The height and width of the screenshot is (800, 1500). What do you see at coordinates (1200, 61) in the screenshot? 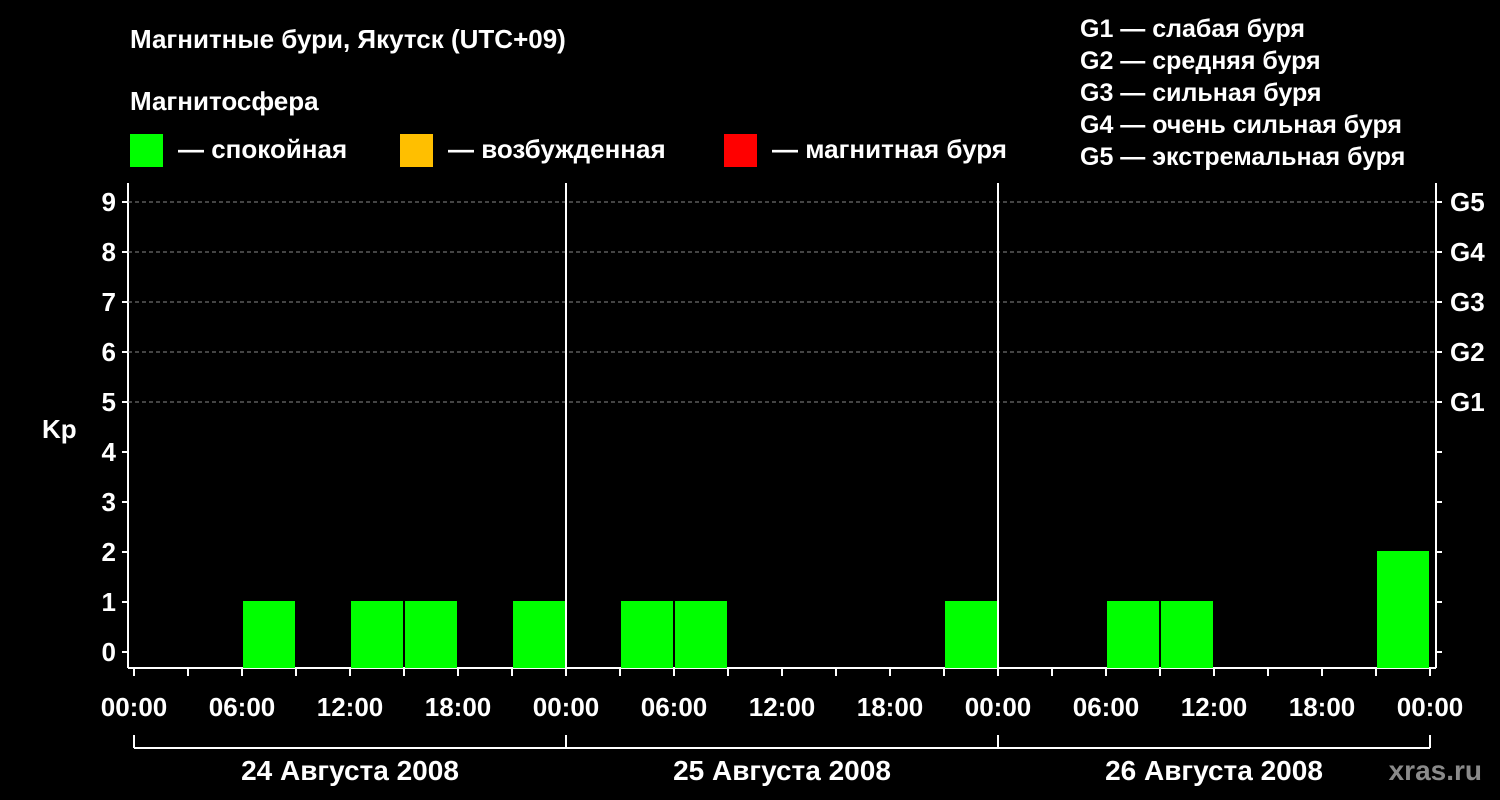
I see `g-legend-item-2: G2 — средняя буря` at bounding box center [1200, 61].